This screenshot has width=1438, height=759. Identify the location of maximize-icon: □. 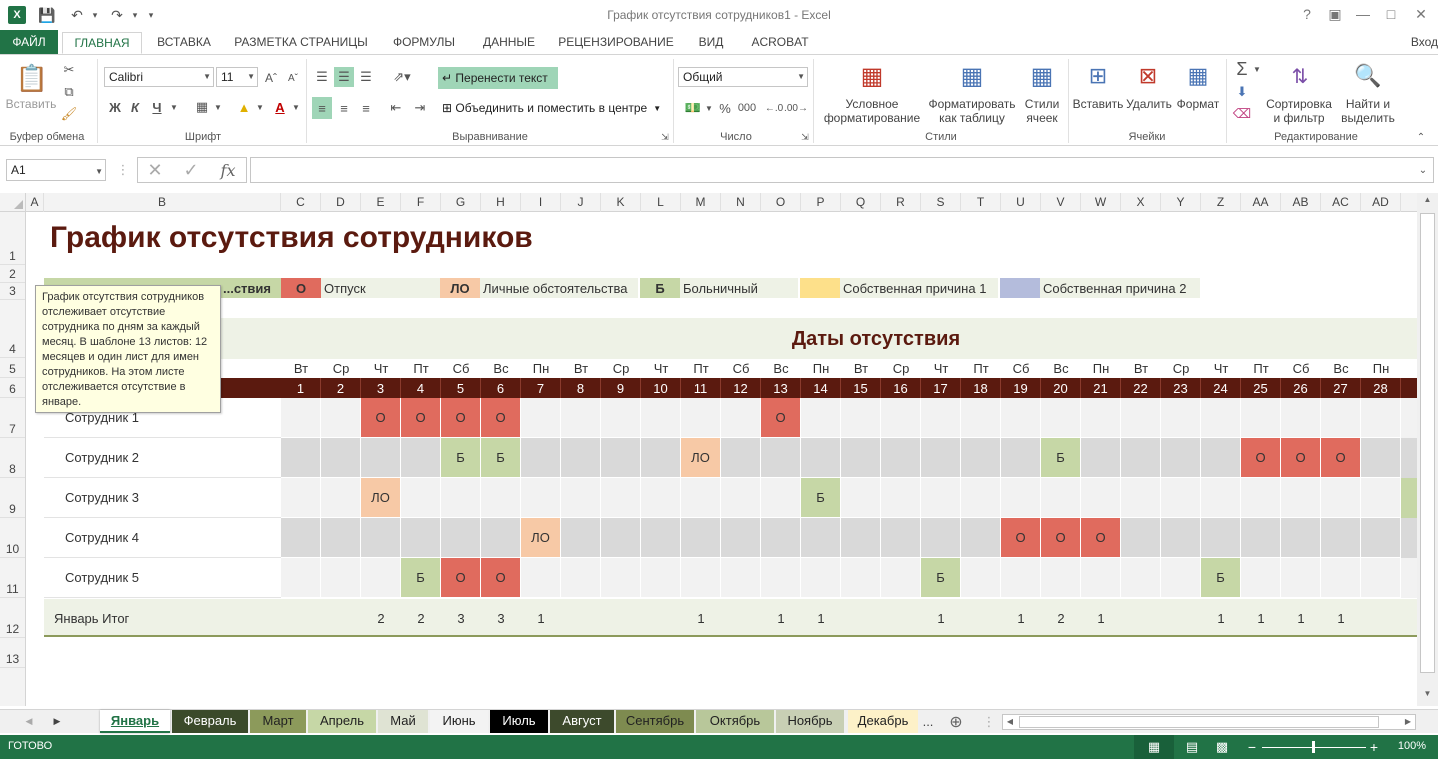
(1391, 15).